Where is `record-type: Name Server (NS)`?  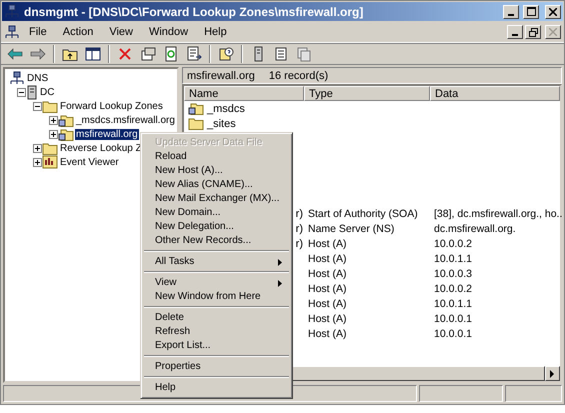
record-type: Name Server (NS) is located at coordinates (351, 228).